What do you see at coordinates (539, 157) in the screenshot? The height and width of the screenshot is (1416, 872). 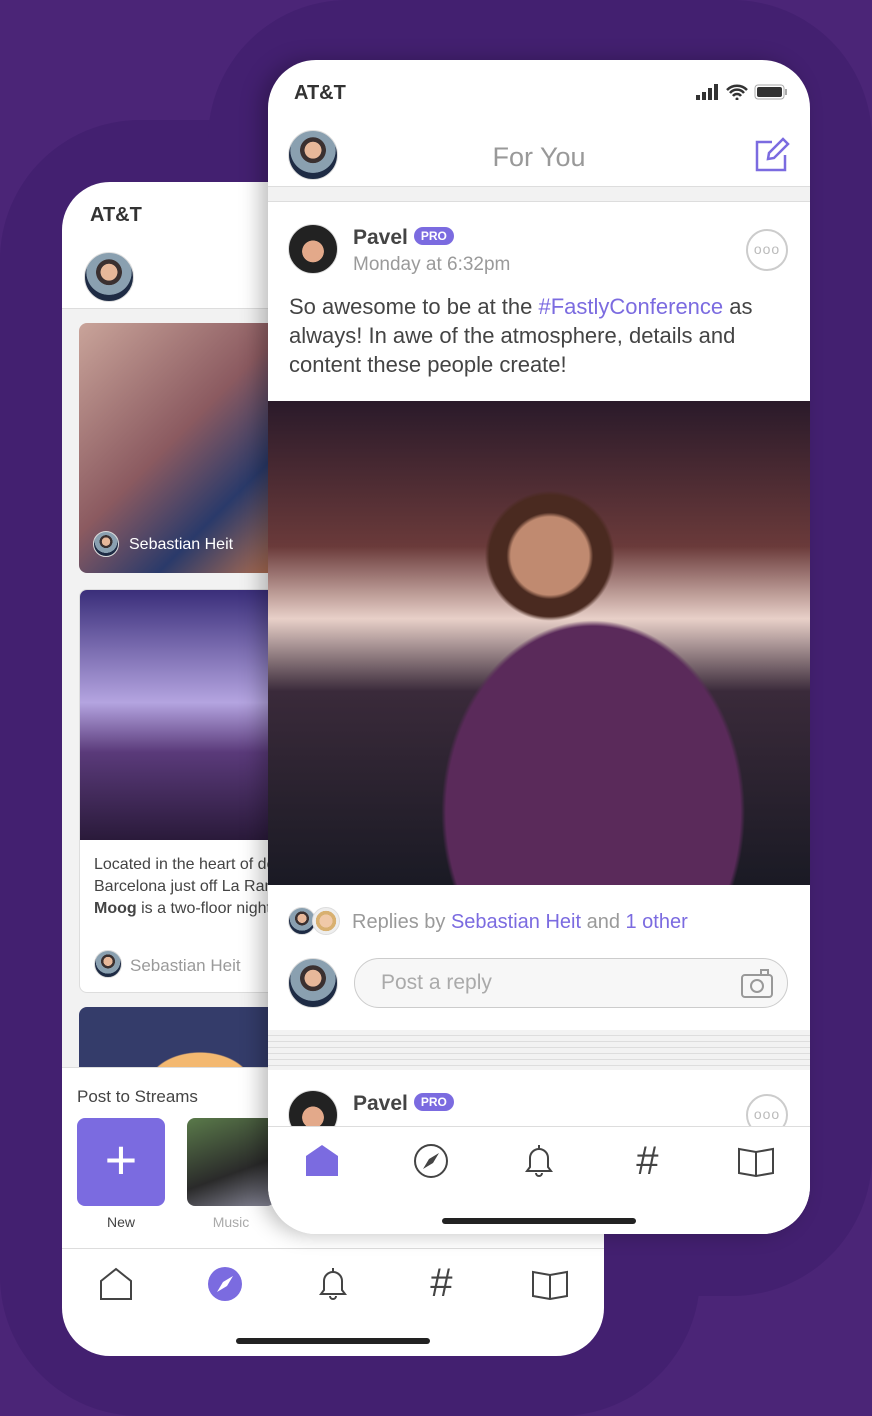 I see `page-title: For You` at bounding box center [539, 157].